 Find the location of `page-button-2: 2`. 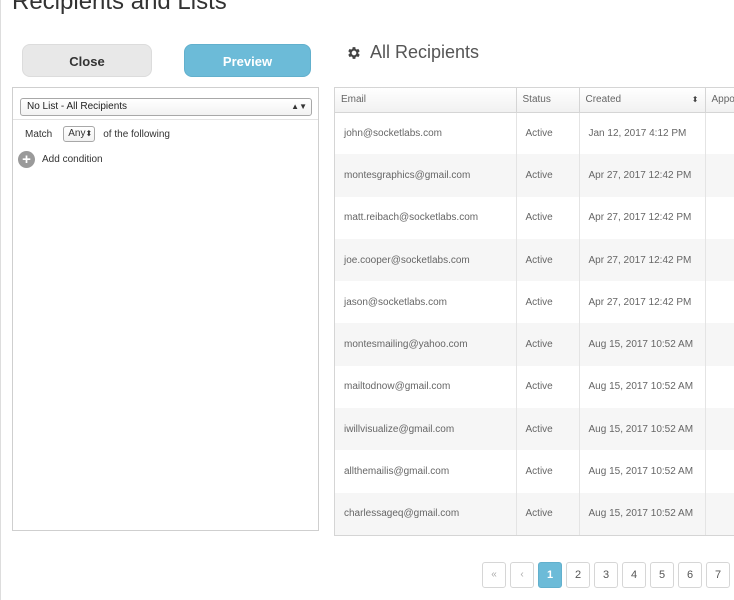

page-button-2: 2 is located at coordinates (578, 575).